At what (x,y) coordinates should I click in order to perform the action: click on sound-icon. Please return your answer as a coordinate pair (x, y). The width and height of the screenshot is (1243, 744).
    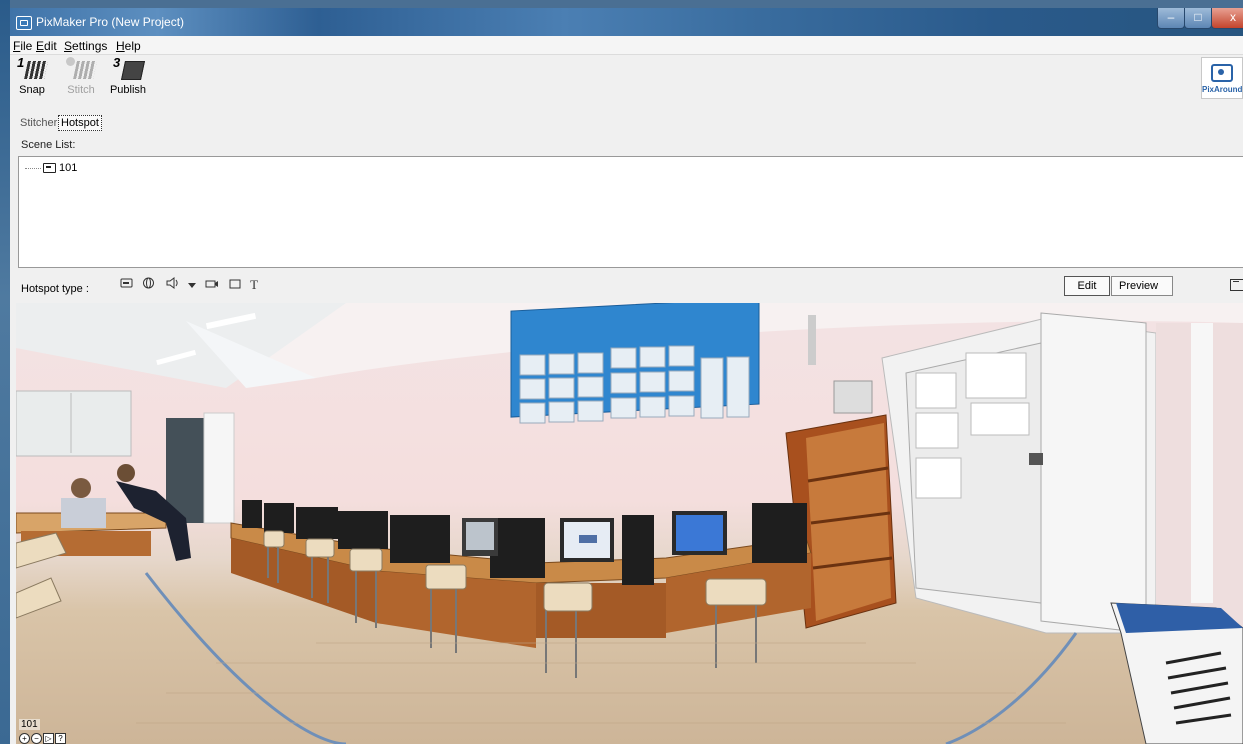
    Looking at the image, I should click on (172, 284).